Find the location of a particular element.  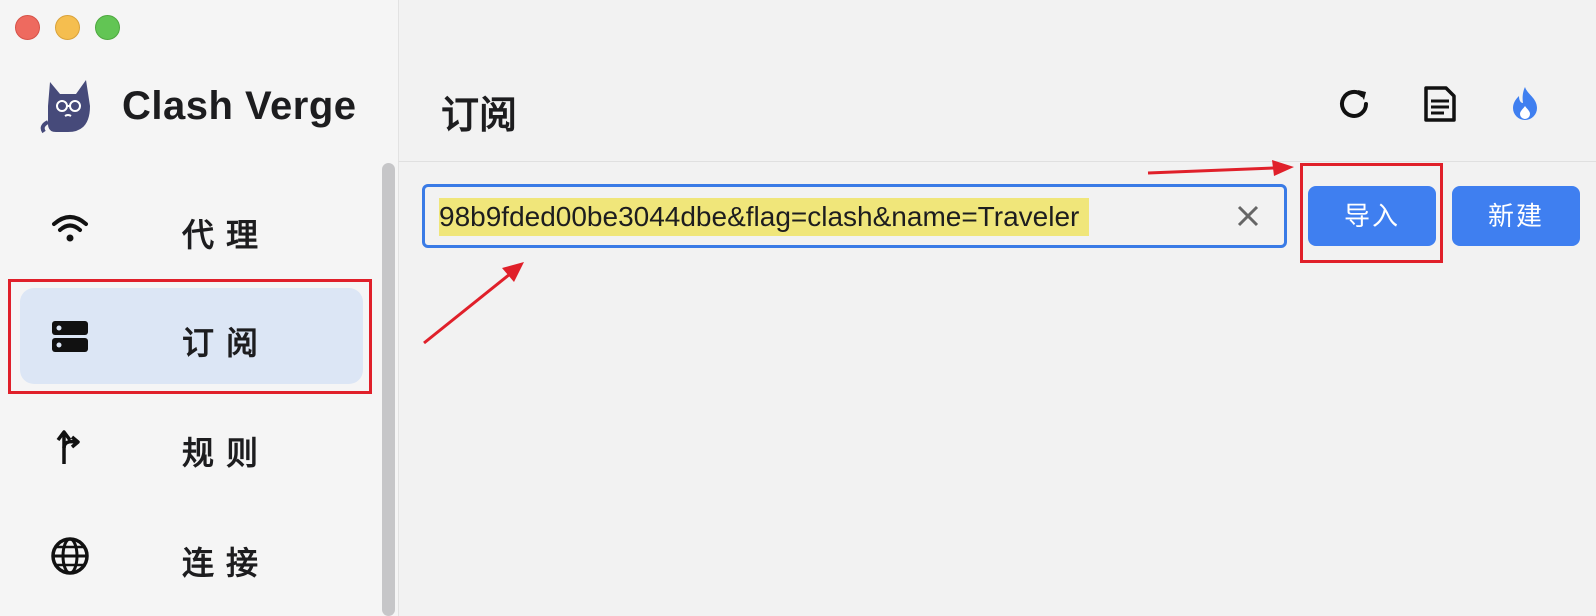

sidebar-item-proxy: 代理 is located at coordinates (191, 228).